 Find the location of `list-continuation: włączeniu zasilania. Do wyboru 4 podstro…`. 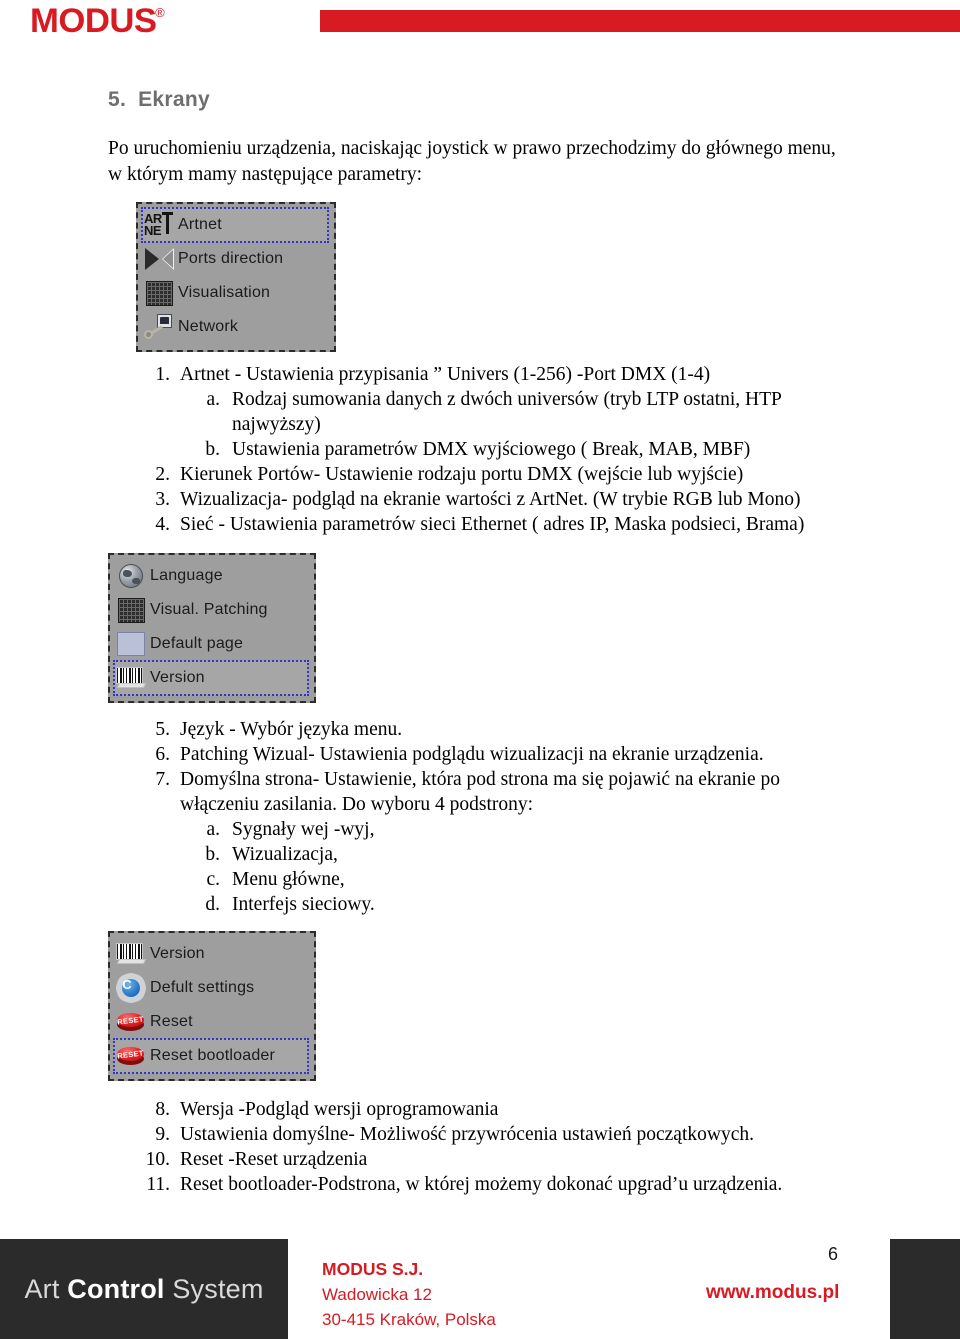

list-continuation: włączeniu zasilania. Do wyboru 4 podstro… is located at coordinates (357, 804).